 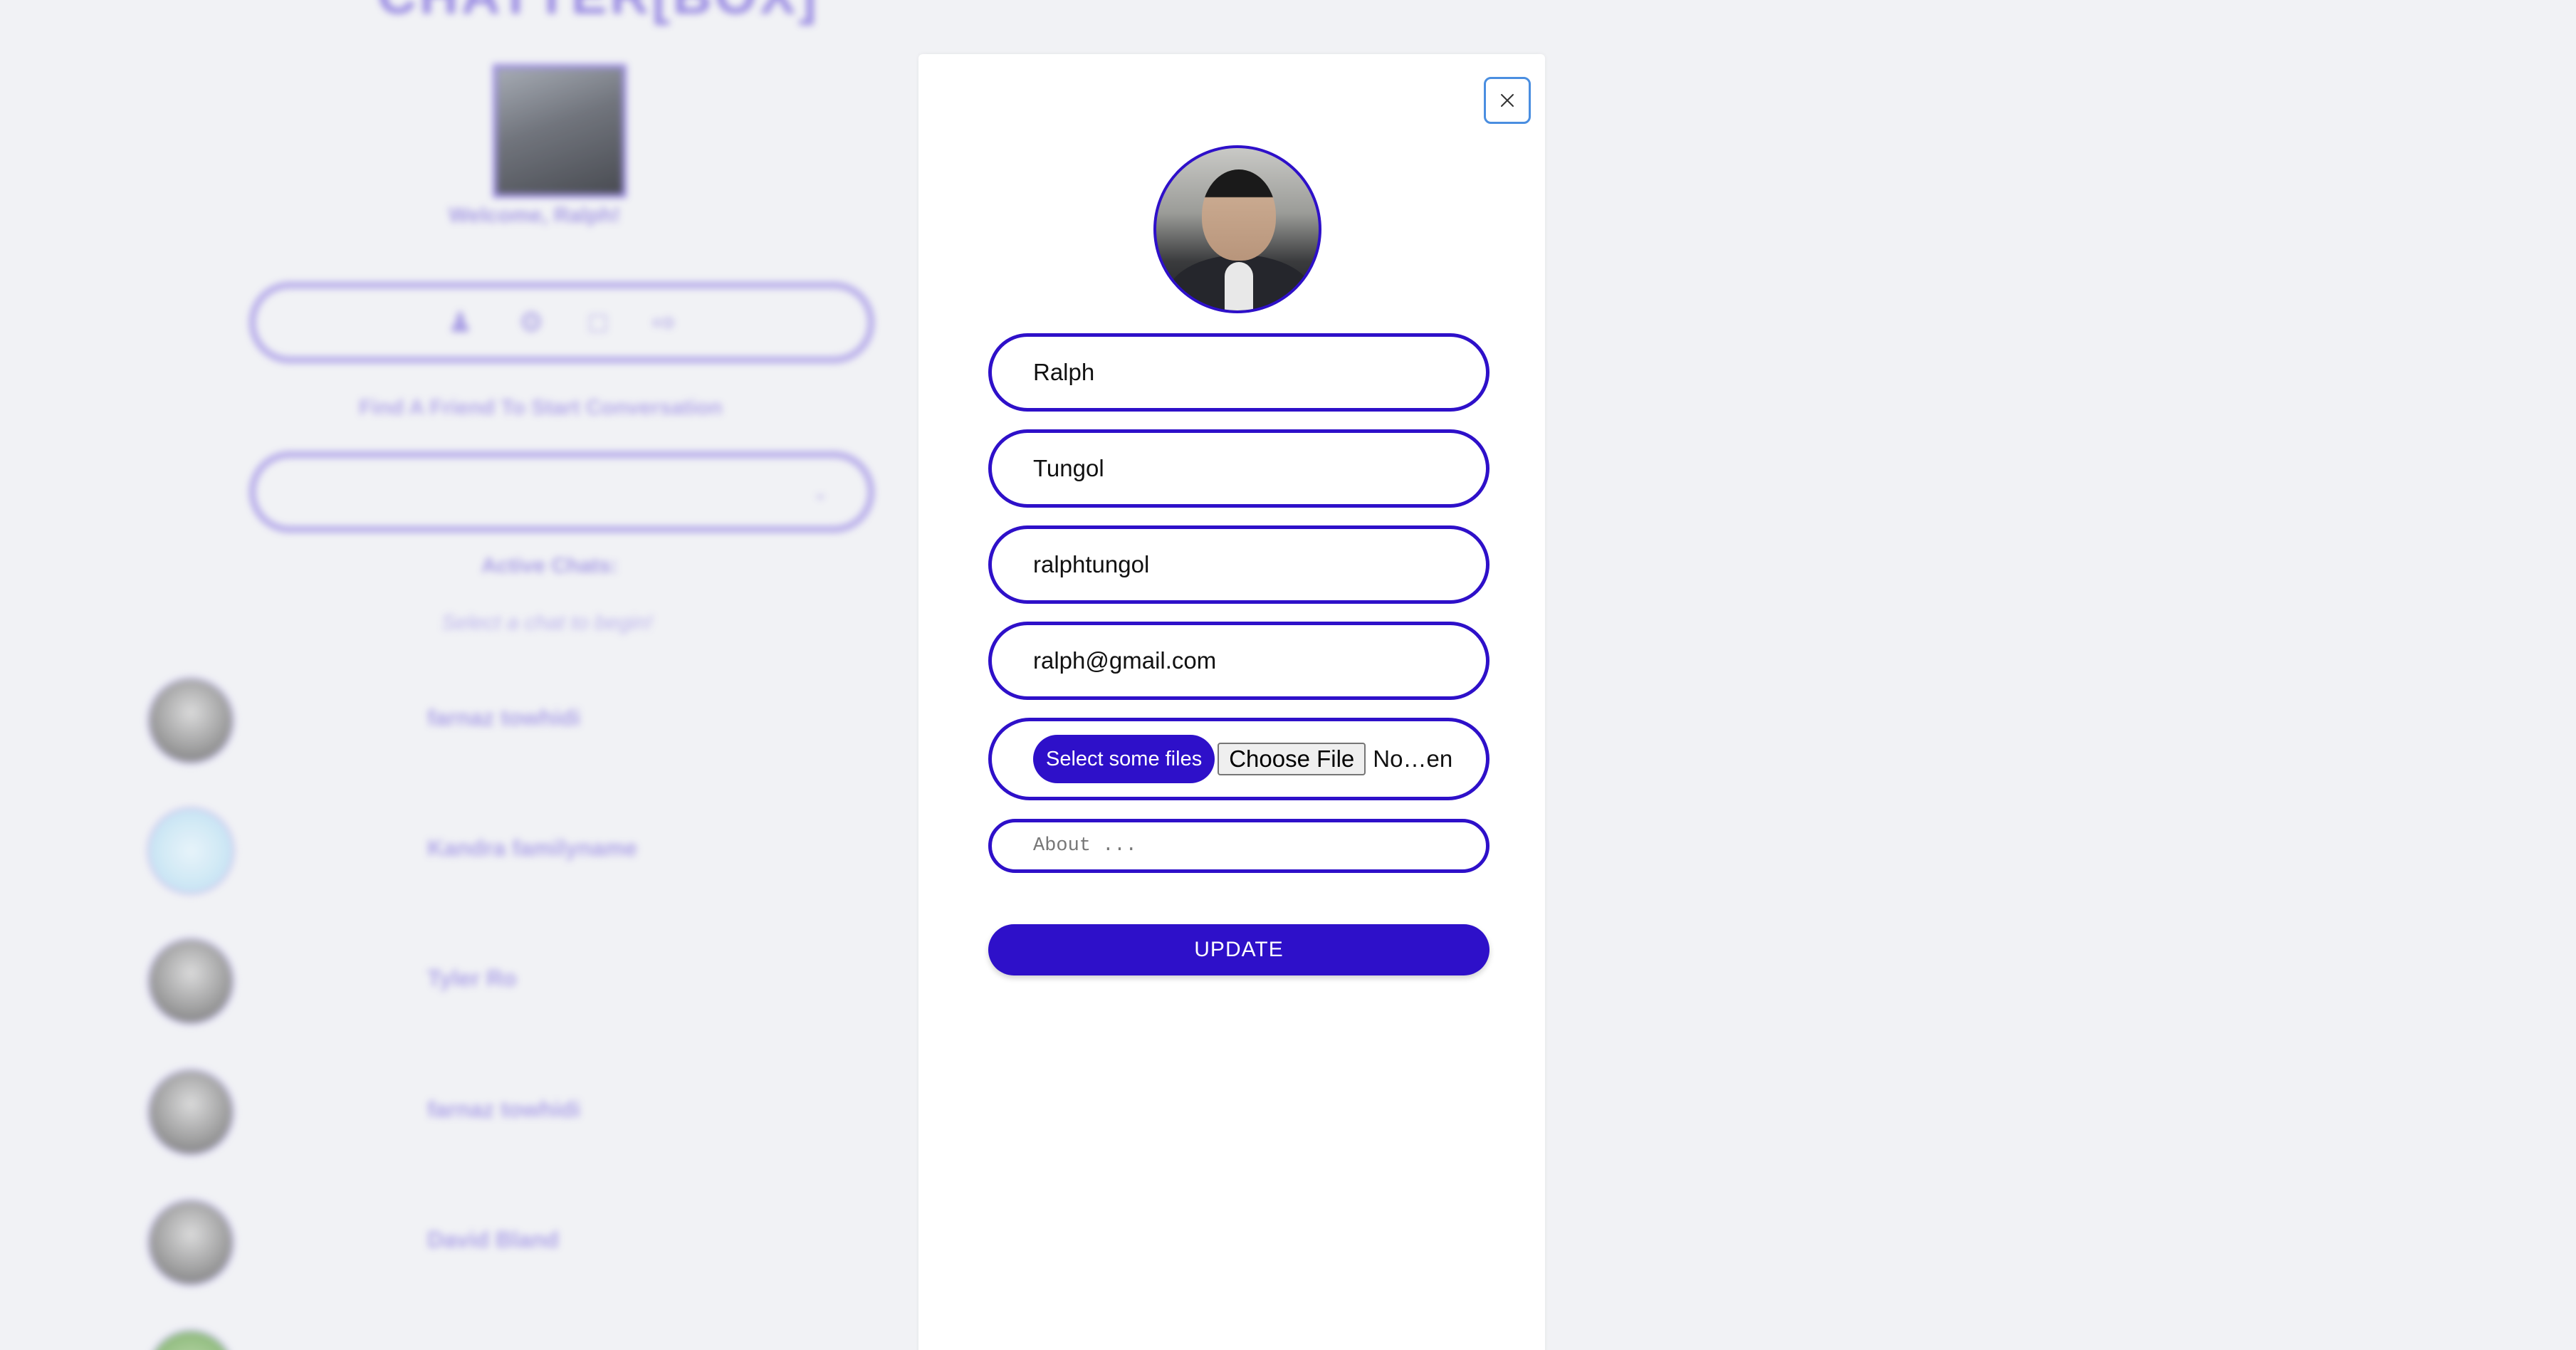 I want to click on username-input, so click(x=1238, y=564).